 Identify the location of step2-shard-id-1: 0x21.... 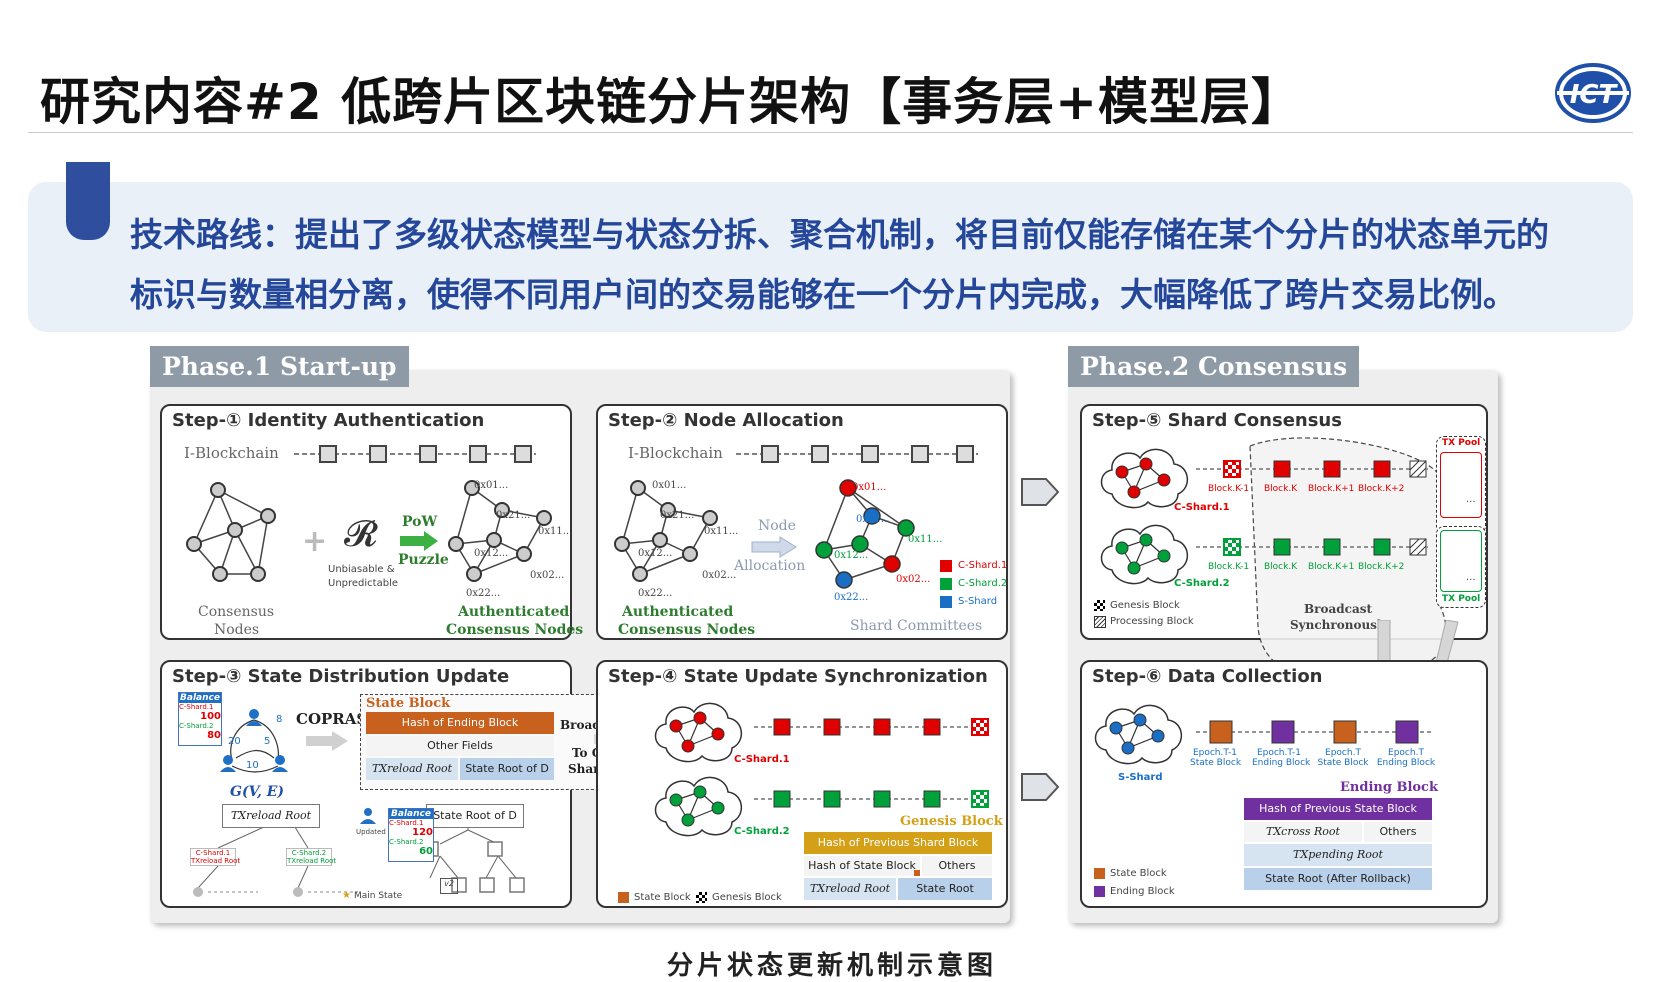
(873, 519).